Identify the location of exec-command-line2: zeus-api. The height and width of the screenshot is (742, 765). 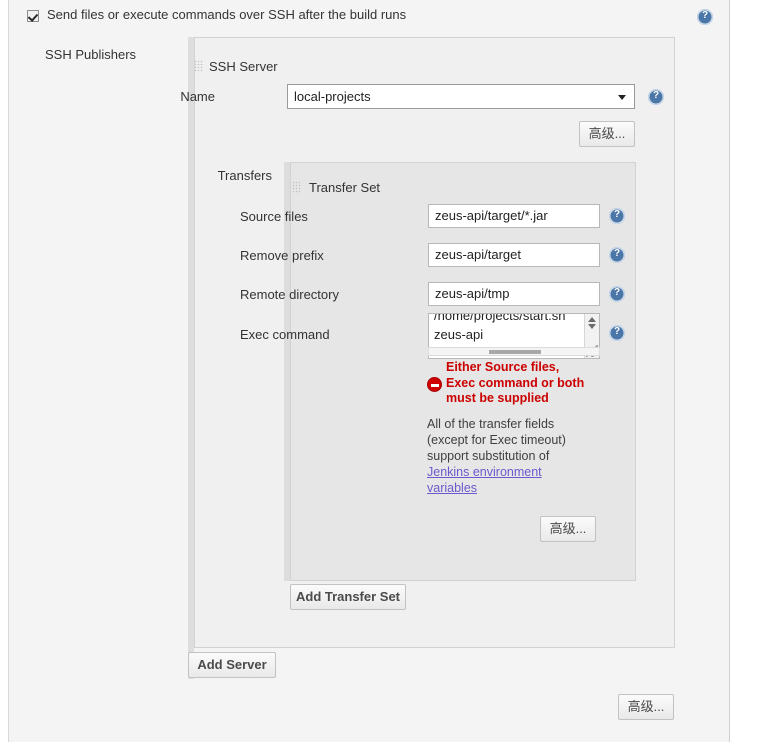
(459, 334).